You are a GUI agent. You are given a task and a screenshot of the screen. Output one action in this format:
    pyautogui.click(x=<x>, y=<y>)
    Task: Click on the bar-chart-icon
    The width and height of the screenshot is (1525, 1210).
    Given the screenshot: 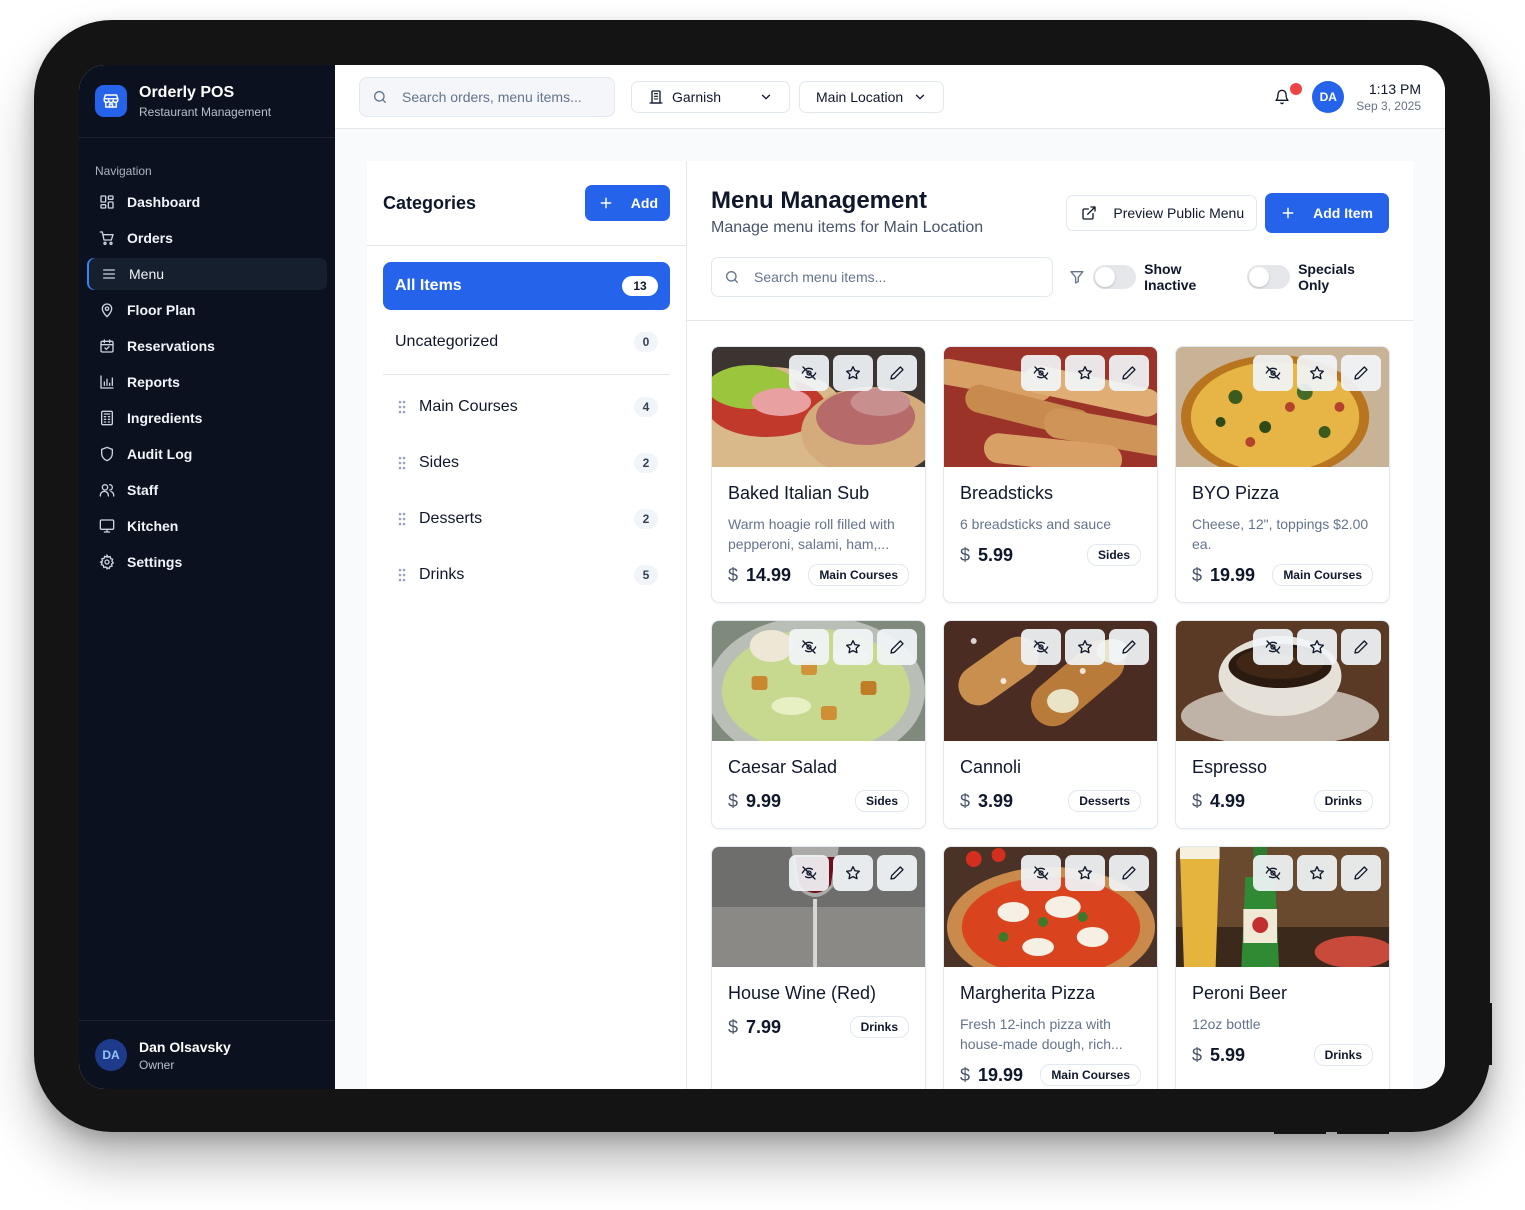 What is the action you would take?
    pyautogui.click(x=107, y=382)
    